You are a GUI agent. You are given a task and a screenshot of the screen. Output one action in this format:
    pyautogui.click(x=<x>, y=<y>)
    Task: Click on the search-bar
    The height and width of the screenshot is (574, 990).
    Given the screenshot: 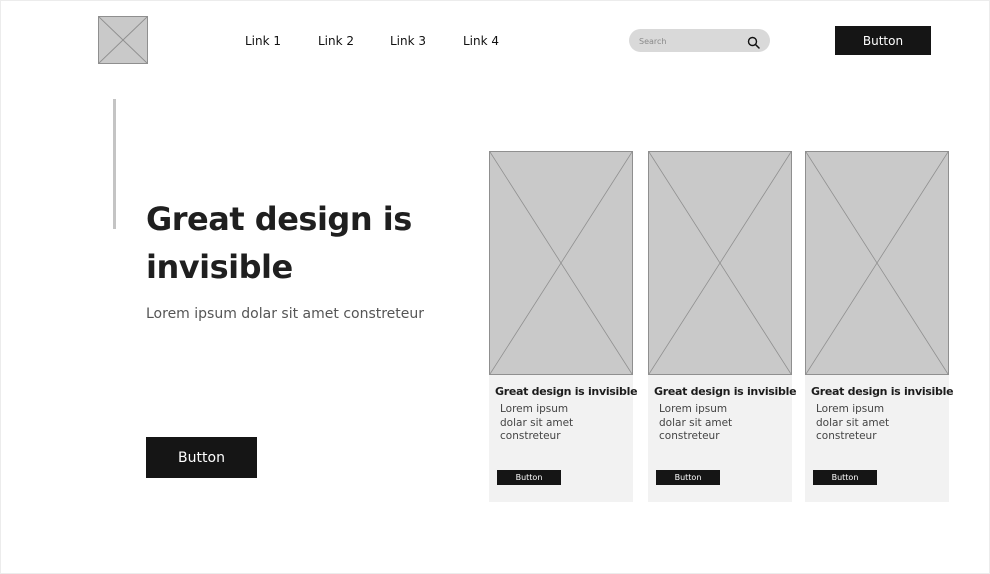 What is the action you would take?
    pyautogui.click(x=699, y=40)
    